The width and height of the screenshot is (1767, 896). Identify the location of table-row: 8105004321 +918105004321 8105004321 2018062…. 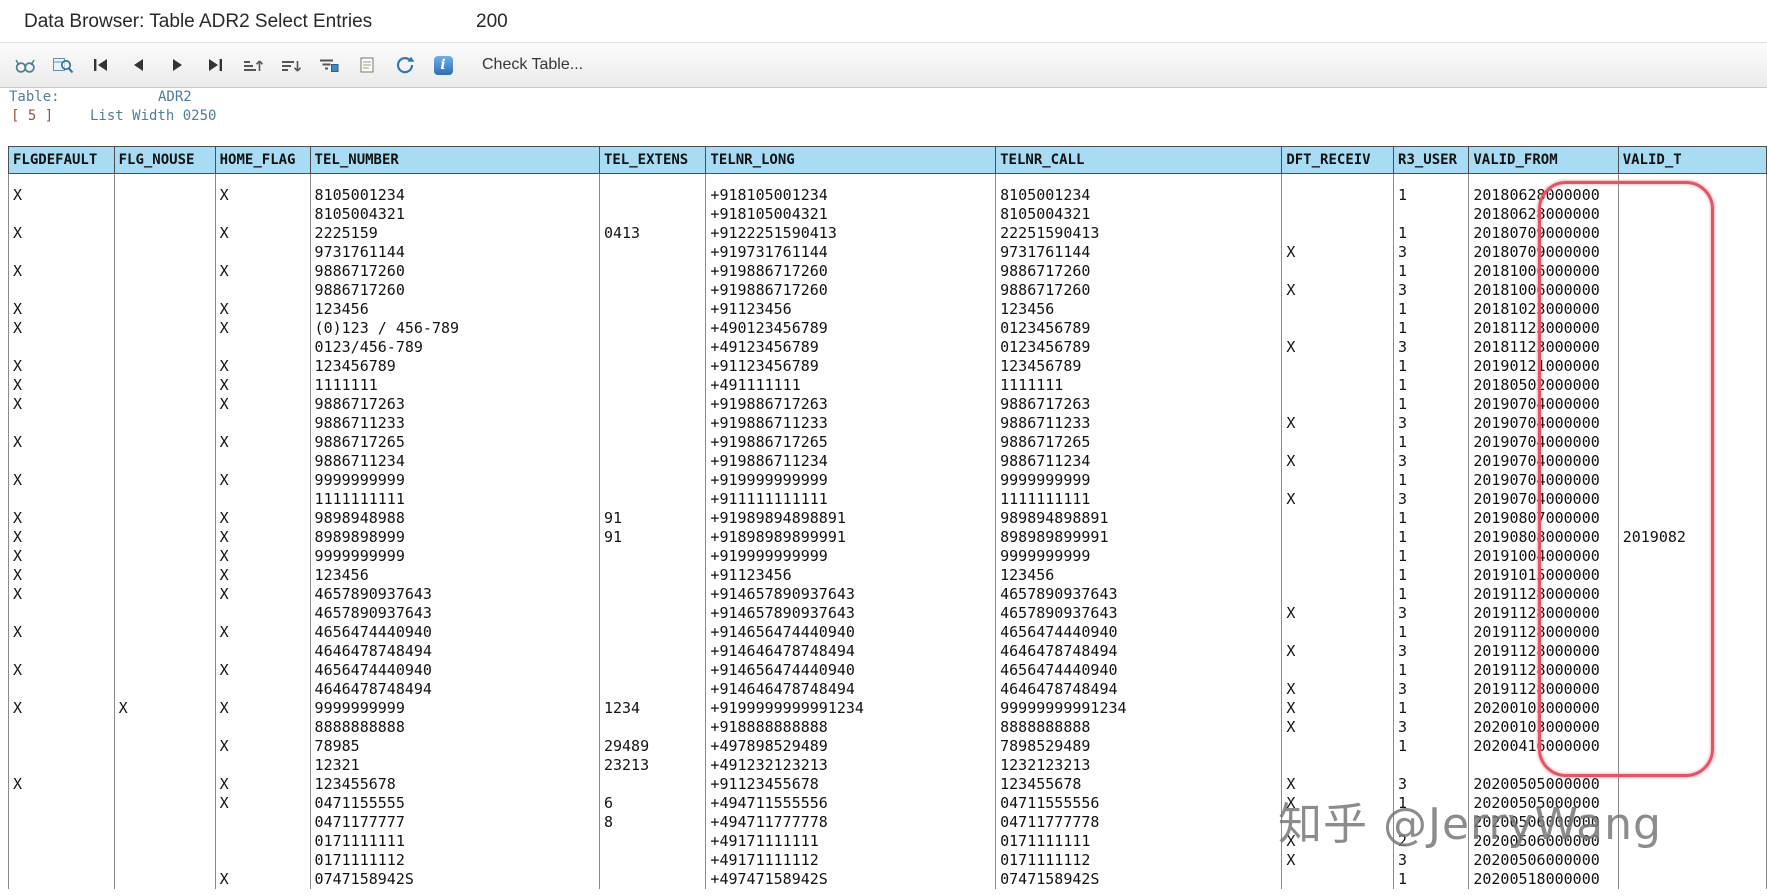
(887, 214).